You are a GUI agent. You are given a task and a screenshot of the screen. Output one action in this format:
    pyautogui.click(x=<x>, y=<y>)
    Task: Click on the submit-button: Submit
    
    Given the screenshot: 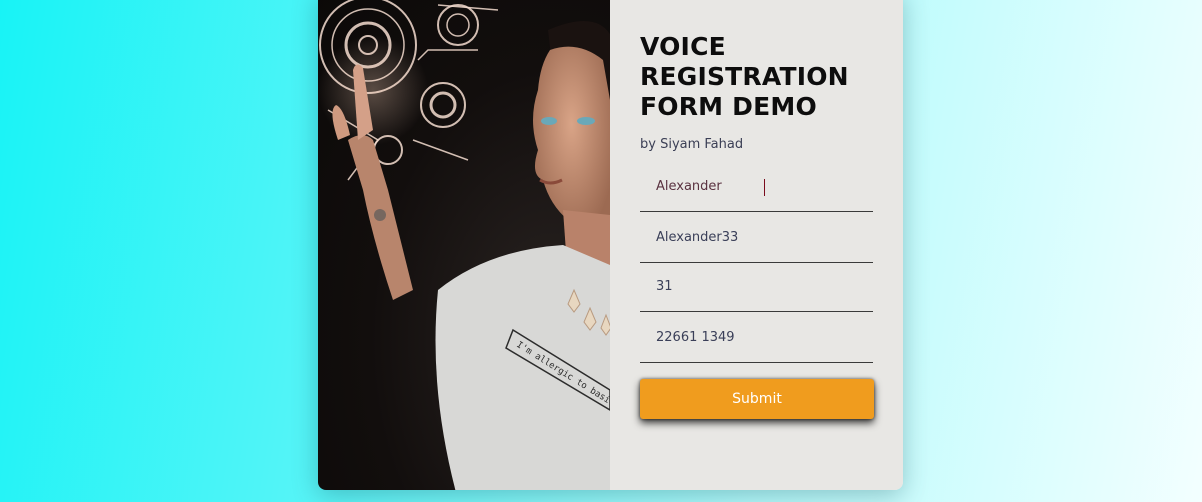 What is the action you would take?
    pyautogui.click(x=757, y=399)
    